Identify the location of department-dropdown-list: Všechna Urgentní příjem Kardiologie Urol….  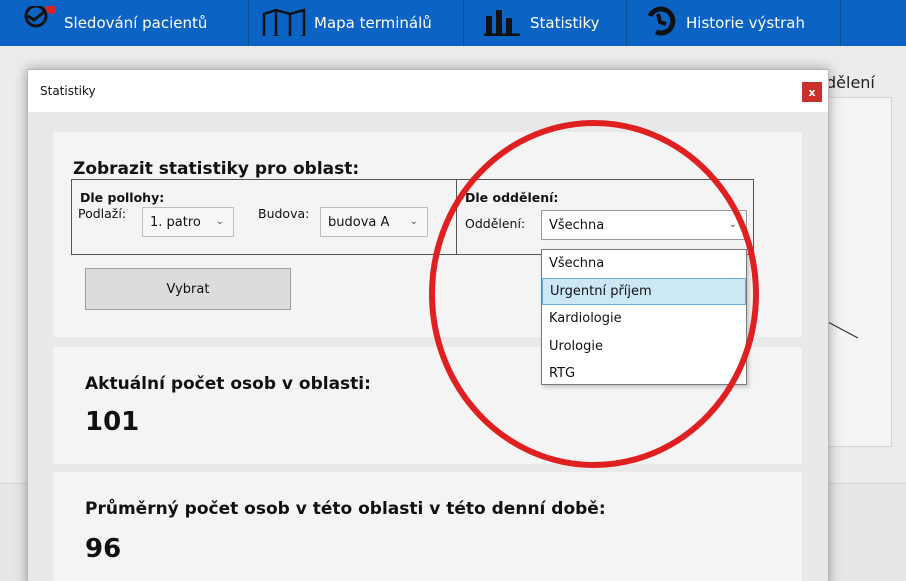
(644, 317).